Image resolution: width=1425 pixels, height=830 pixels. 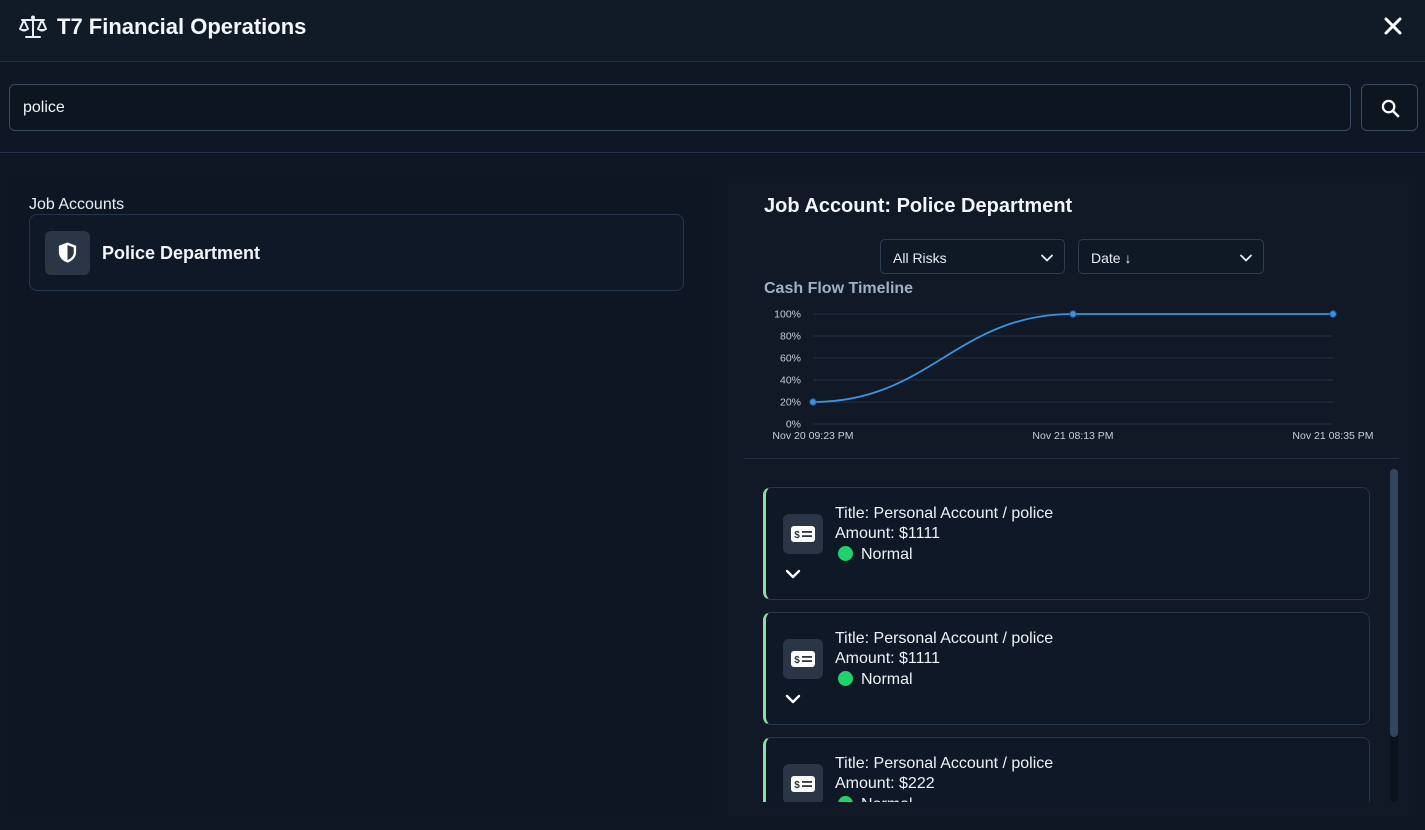 I want to click on search-button, so click(x=1389, y=107).